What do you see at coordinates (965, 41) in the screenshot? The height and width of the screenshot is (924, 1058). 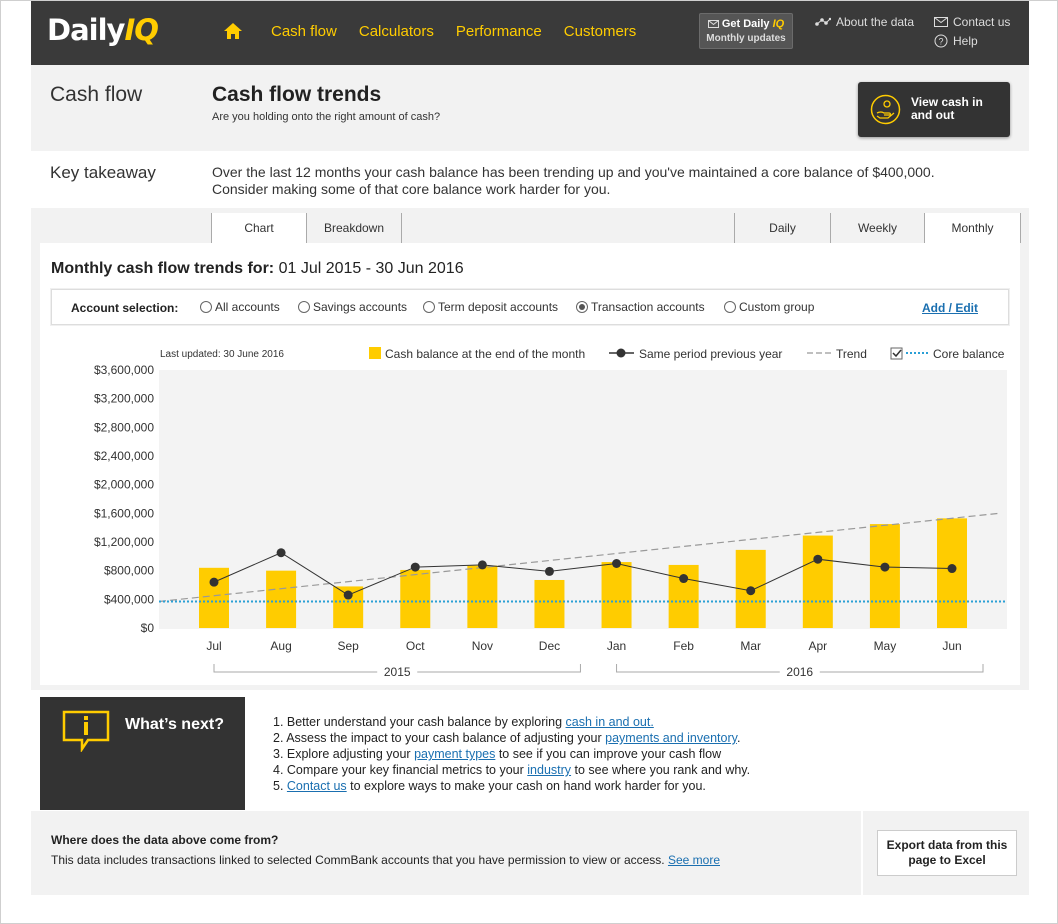 I see `help-label: Help` at bounding box center [965, 41].